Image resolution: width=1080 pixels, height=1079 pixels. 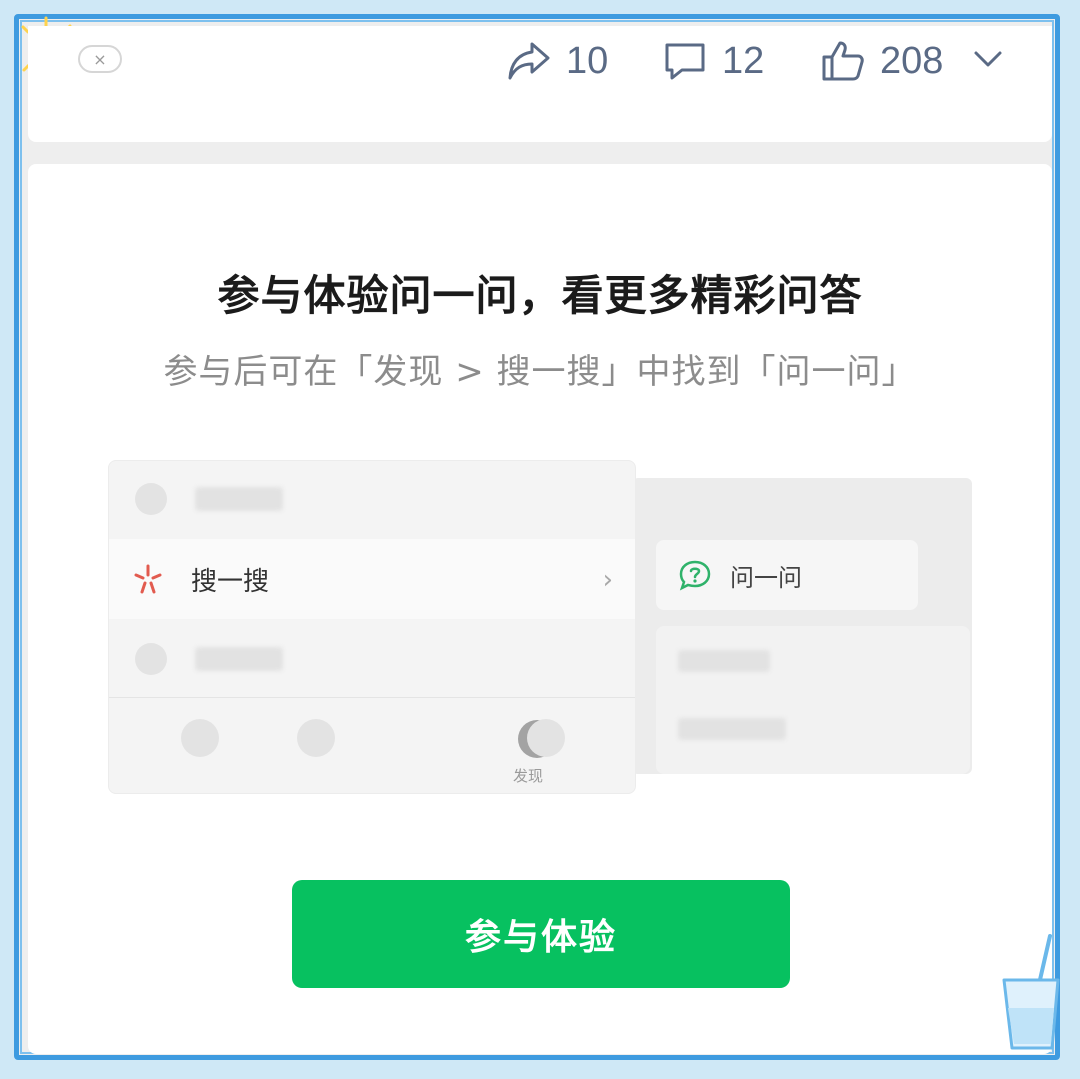 What do you see at coordinates (607, 580) in the screenshot?
I see `chevron-right-icon: ›` at bounding box center [607, 580].